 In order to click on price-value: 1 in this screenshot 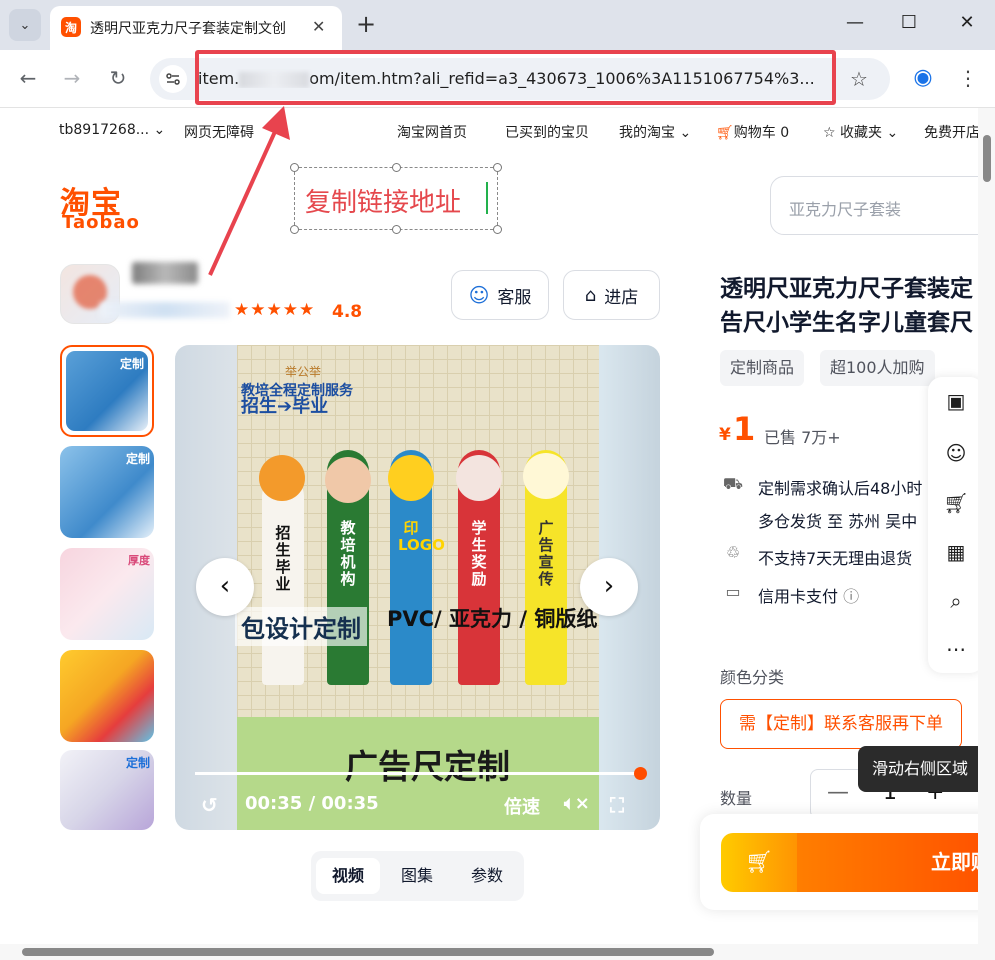, I will do `click(744, 429)`.